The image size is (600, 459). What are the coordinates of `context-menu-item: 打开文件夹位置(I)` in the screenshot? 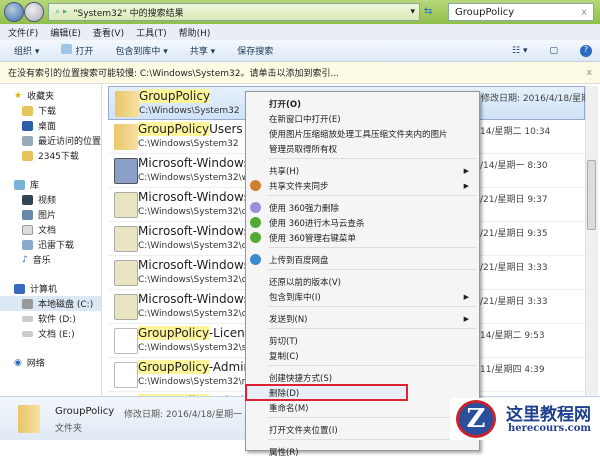 It's located at (362, 429).